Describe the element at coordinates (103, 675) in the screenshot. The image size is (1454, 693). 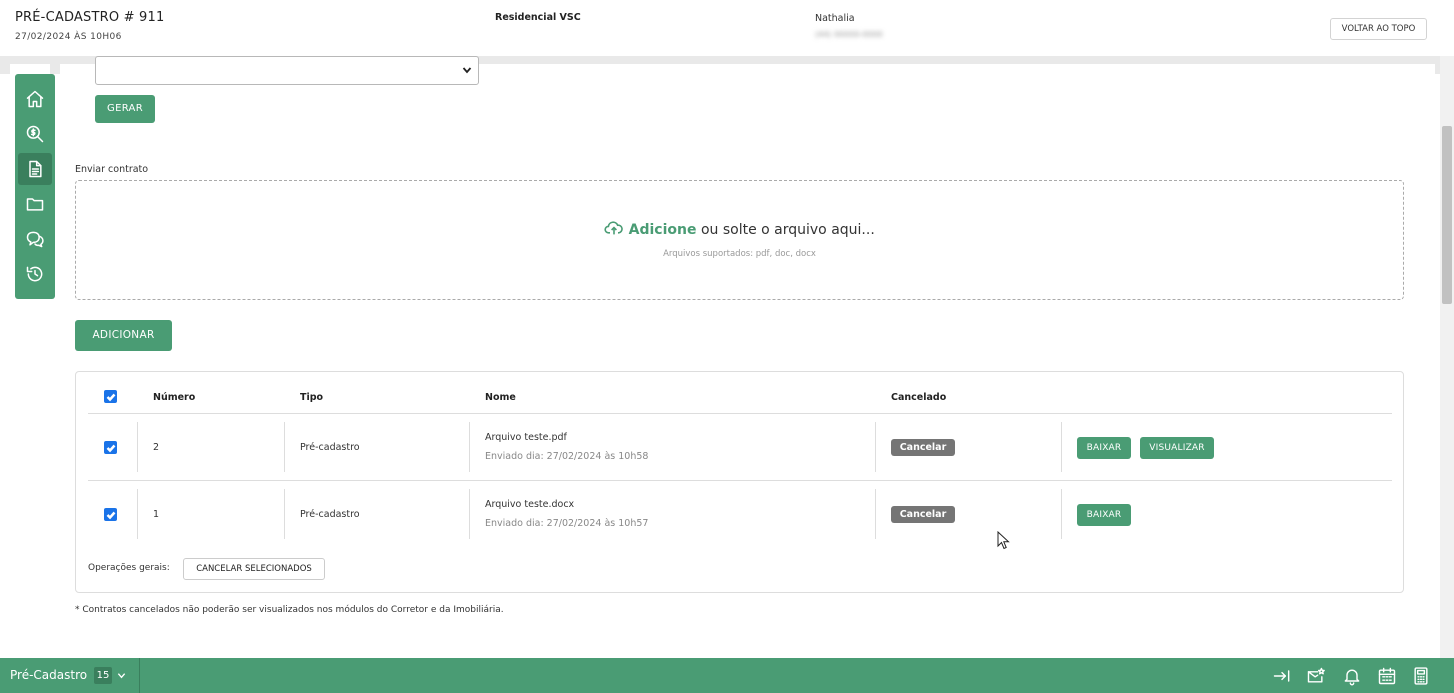
I see `module-count-badge: 15` at that location.